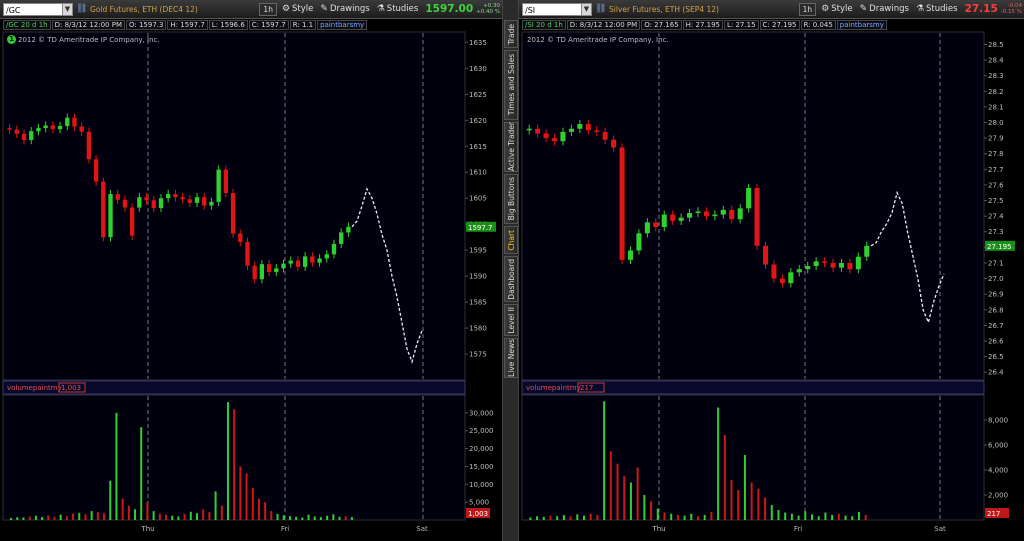 Image resolution: width=1024 pixels, height=541 pixels. What do you see at coordinates (11, 39) in the screenshot?
I see `alert-badge: 1` at bounding box center [11, 39].